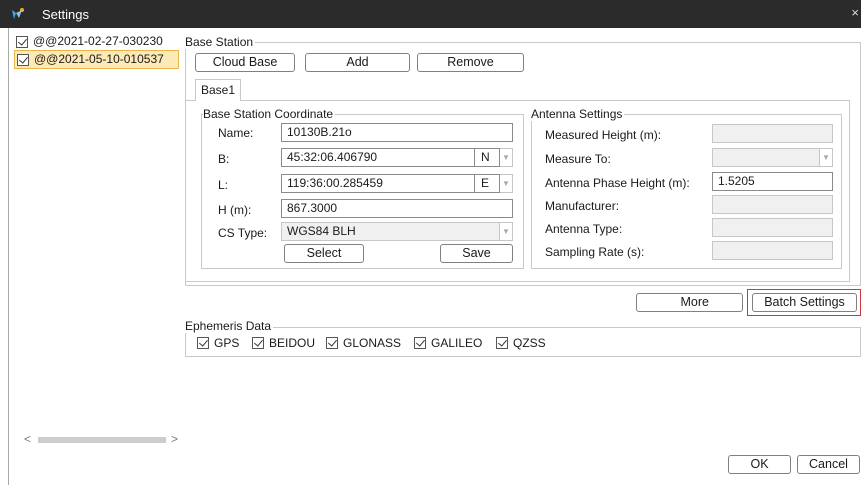 The height and width of the screenshot is (485, 861). I want to click on ephemeris-beidou-option: BEIDOU, so click(283, 343).